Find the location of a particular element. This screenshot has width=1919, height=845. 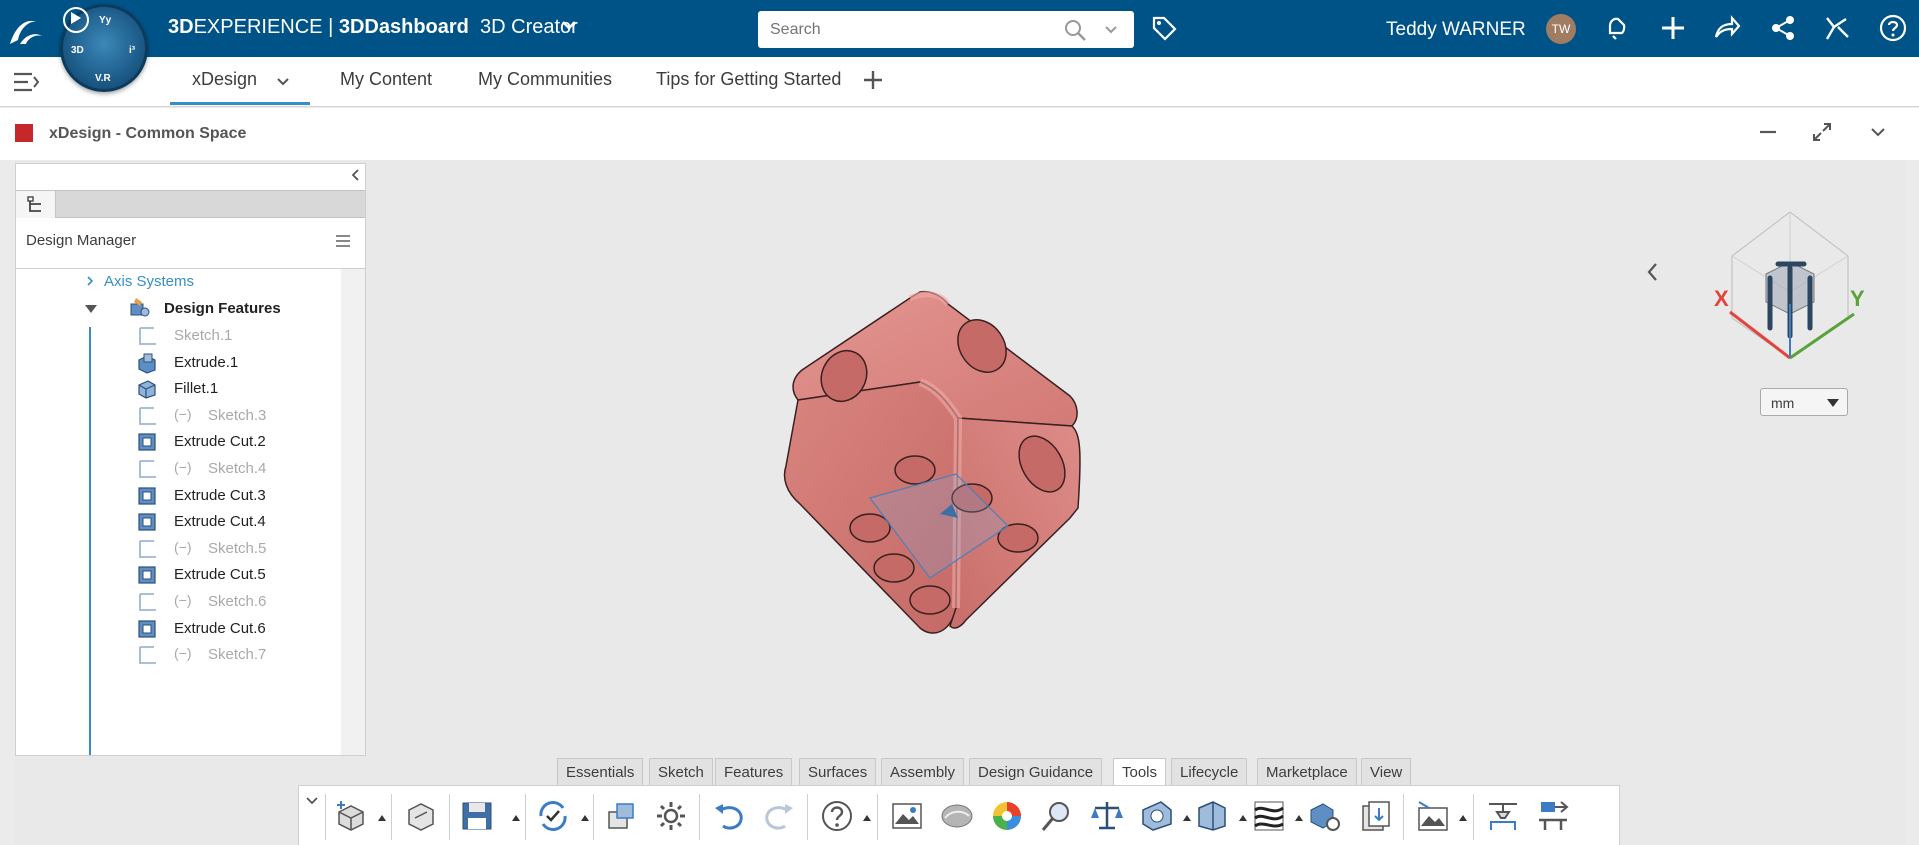

action-tab-view: View is located at coordinates (1386, 771).